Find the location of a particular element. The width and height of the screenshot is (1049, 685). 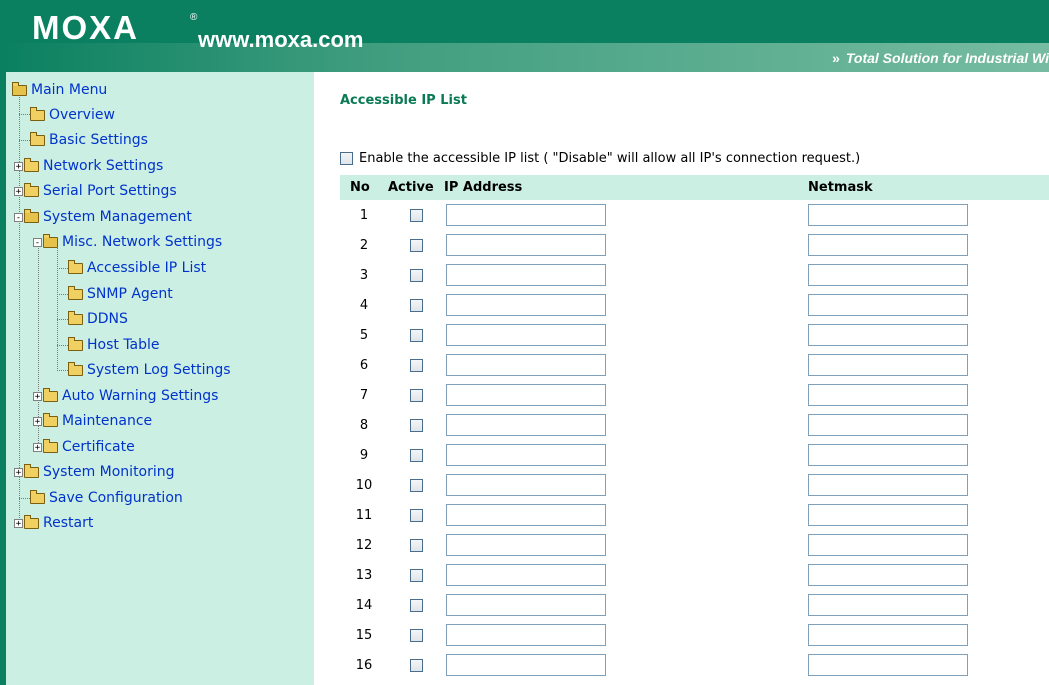

sidebar-item-save-configuration: Save Configuration is located at coordinates (106, 498).